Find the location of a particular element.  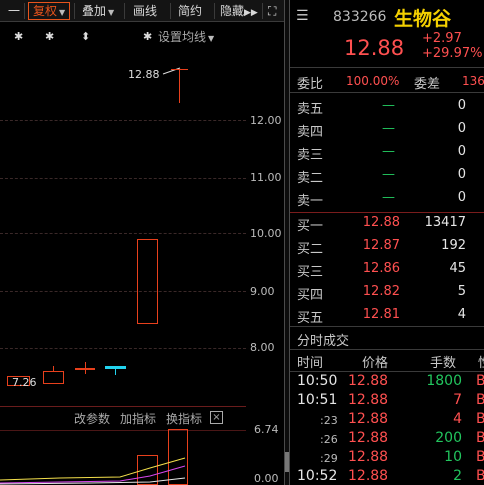

overlay-button: 叠加 ▼ is located at coordinates (98, 11).